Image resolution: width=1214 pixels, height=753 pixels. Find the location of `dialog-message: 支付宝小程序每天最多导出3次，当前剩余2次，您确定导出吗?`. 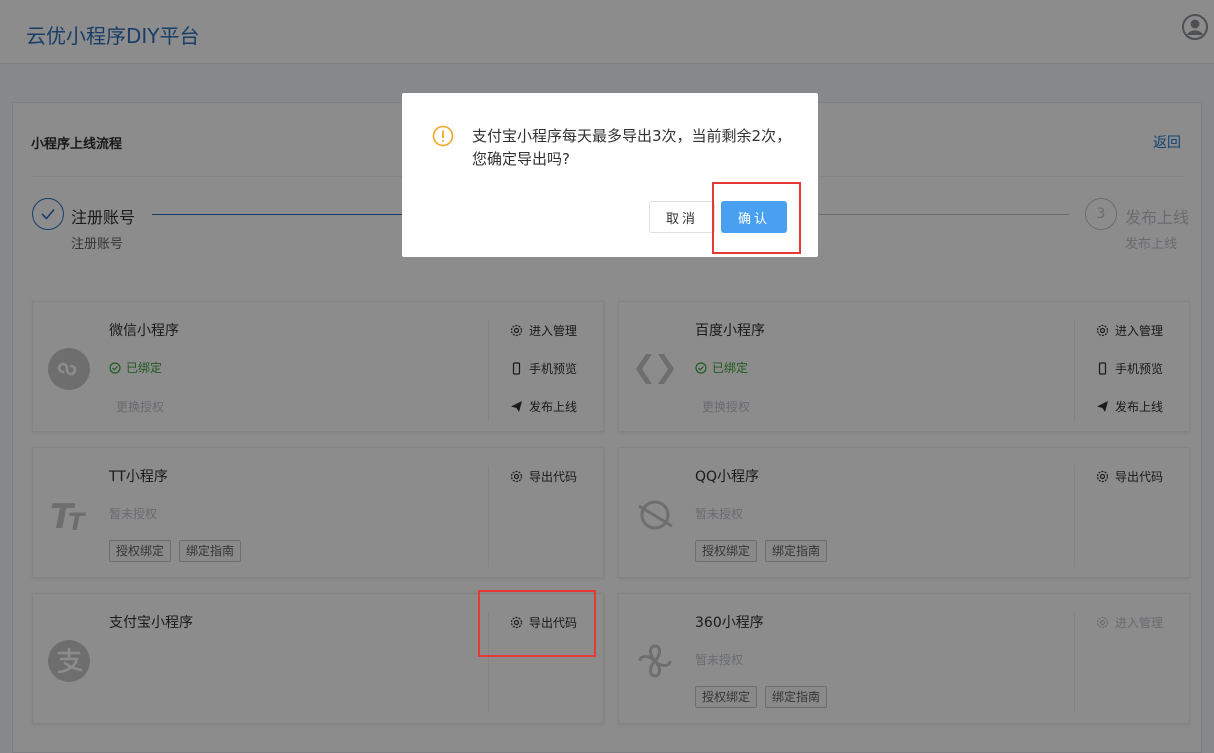

dialog-message: 支付宝小程序每天最多导出3次，当前剩余2次，您确定导出吗? is located at coordinates (632, 147).